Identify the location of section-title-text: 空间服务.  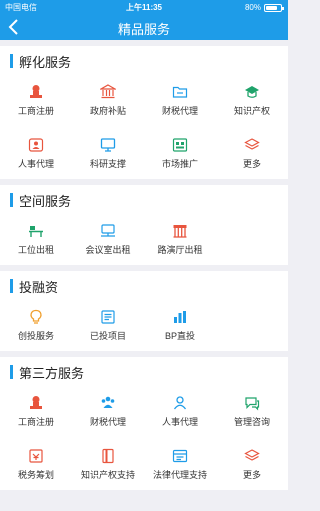
(45, 201).